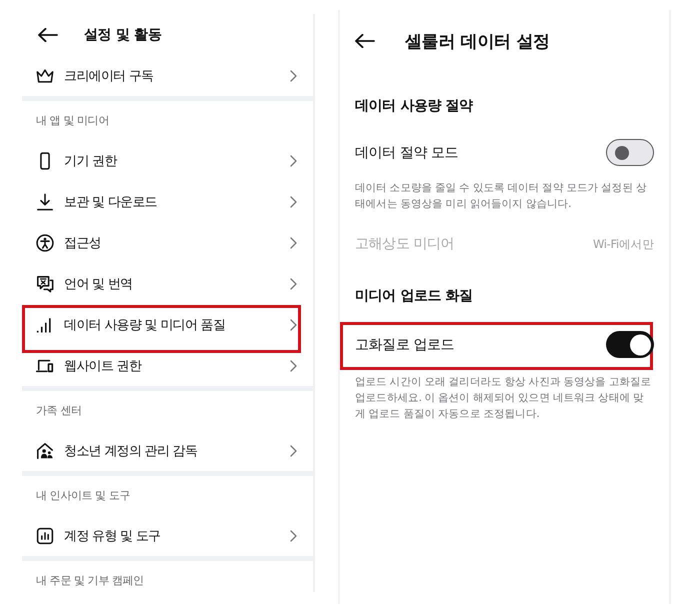  What do you see at coordinates (112, 535) in the screenshot?
I see `menu-item: 계정 유형 및 도구` at bounding box center [112, 535].